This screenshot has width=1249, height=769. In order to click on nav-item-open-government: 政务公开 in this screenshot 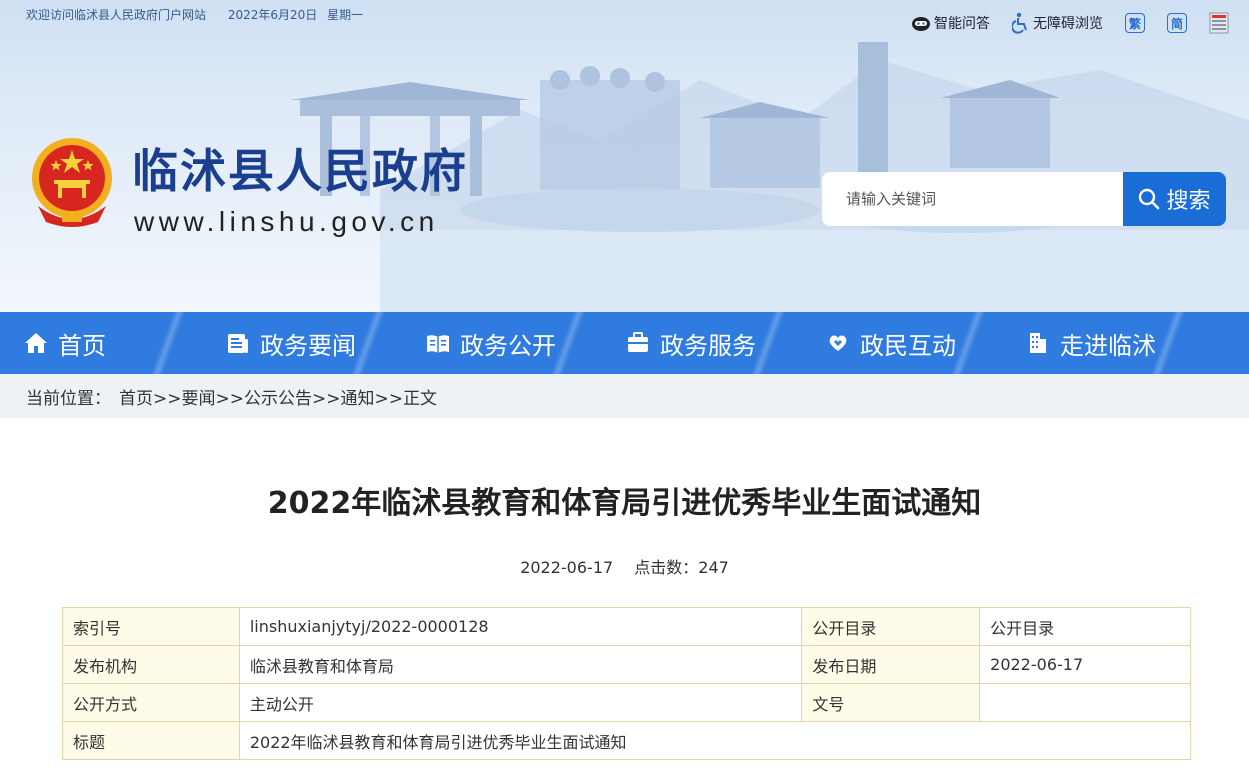, I will do `click(479, 343)`.